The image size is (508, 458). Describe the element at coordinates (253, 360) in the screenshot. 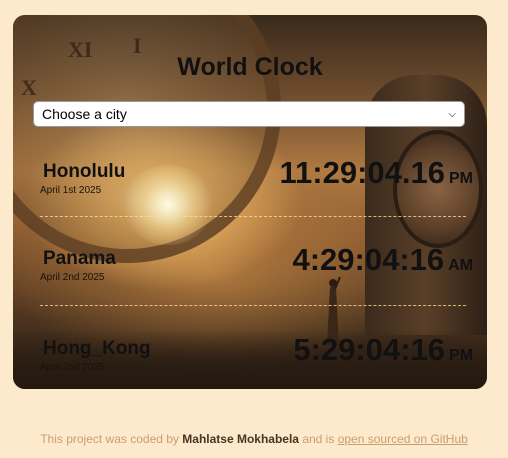

I see `city-row: Hong_Kong April 2nd 2025 5:29:04:16 PM` at that location.